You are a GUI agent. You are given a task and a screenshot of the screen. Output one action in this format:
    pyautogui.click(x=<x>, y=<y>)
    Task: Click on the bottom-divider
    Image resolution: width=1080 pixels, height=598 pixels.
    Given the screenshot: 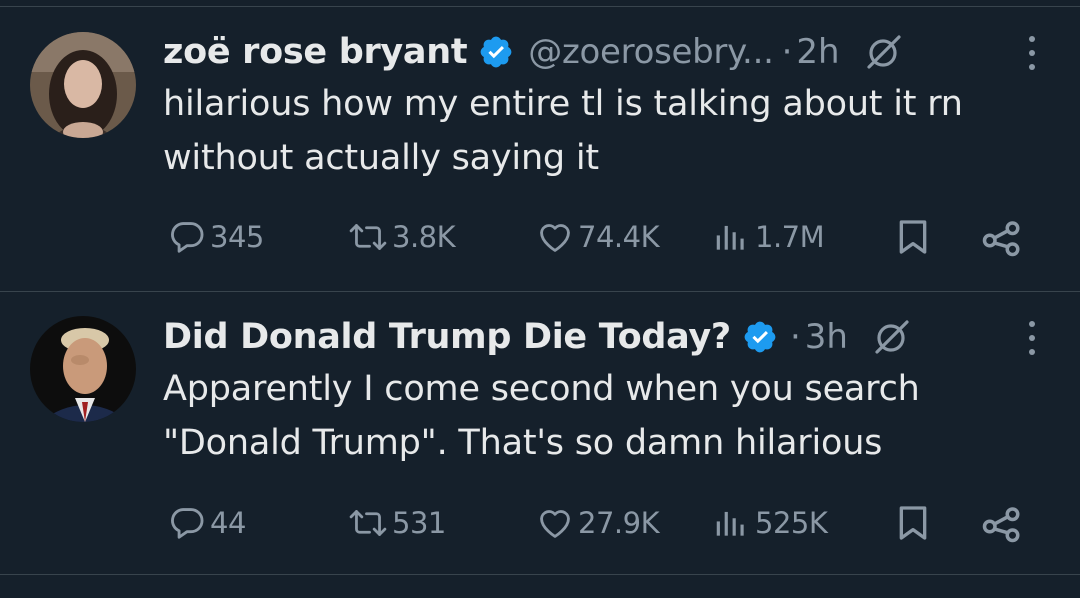 What is the action you would take?
    pyautogui.click(x=540, y=574)
    